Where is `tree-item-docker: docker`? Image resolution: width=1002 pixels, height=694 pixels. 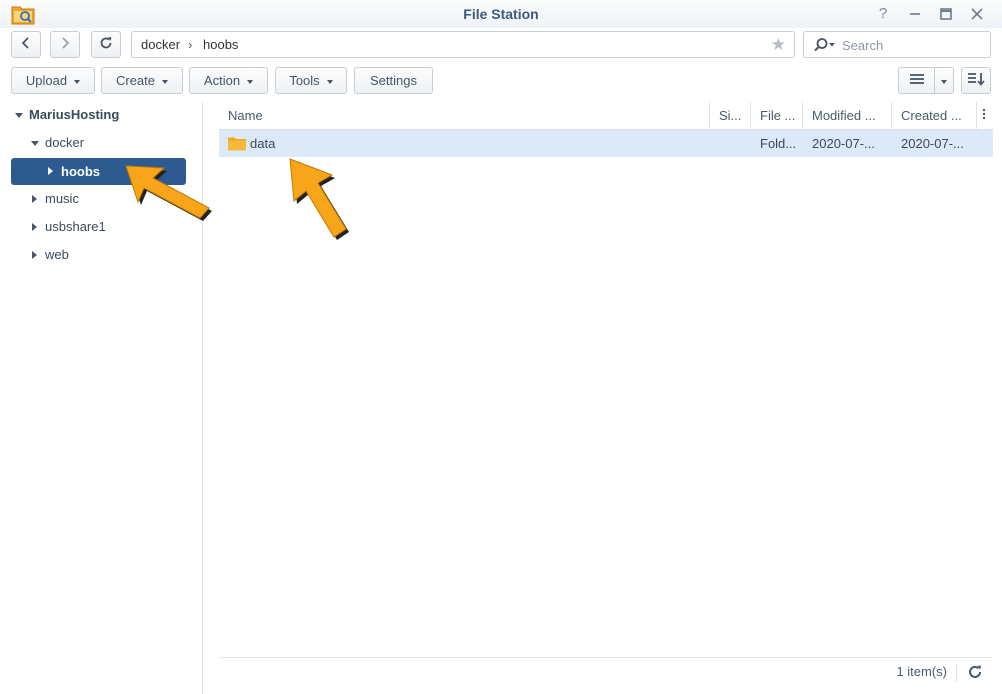
tree-item-docker: docker is located at coordinates (110, 143).